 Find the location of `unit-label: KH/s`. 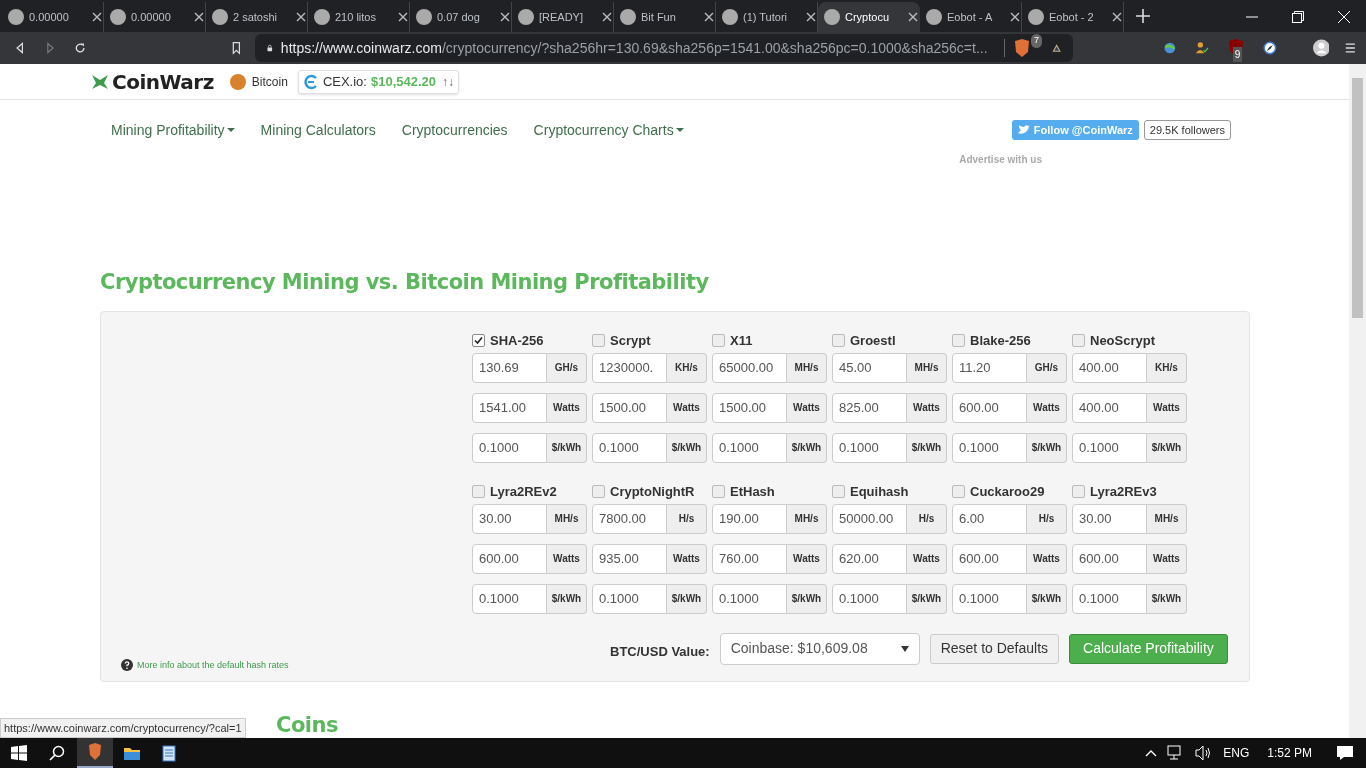

unit-label: KH/s is located at coordinates (687, 367).